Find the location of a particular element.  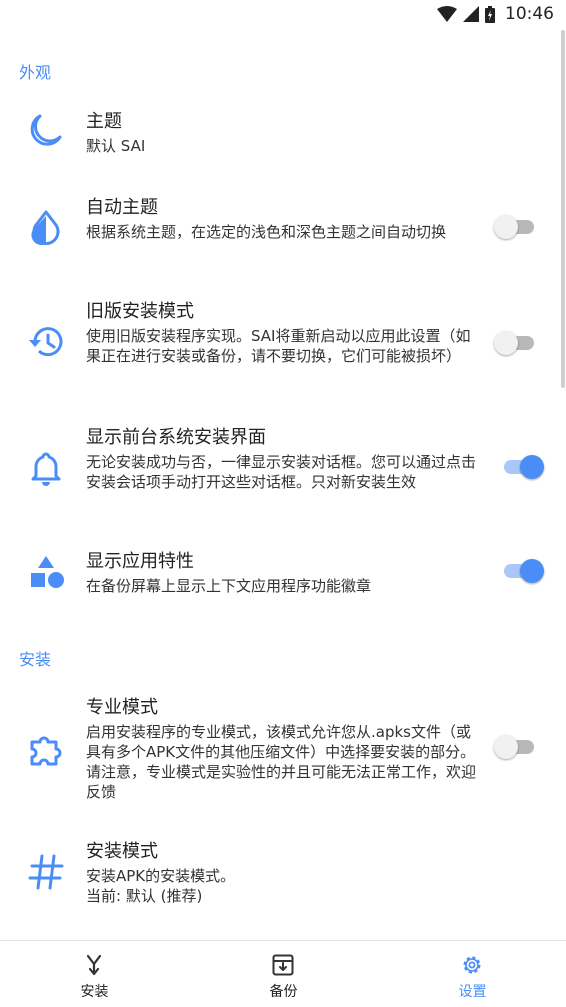

battery-icon is located at coordinates (490, 14).